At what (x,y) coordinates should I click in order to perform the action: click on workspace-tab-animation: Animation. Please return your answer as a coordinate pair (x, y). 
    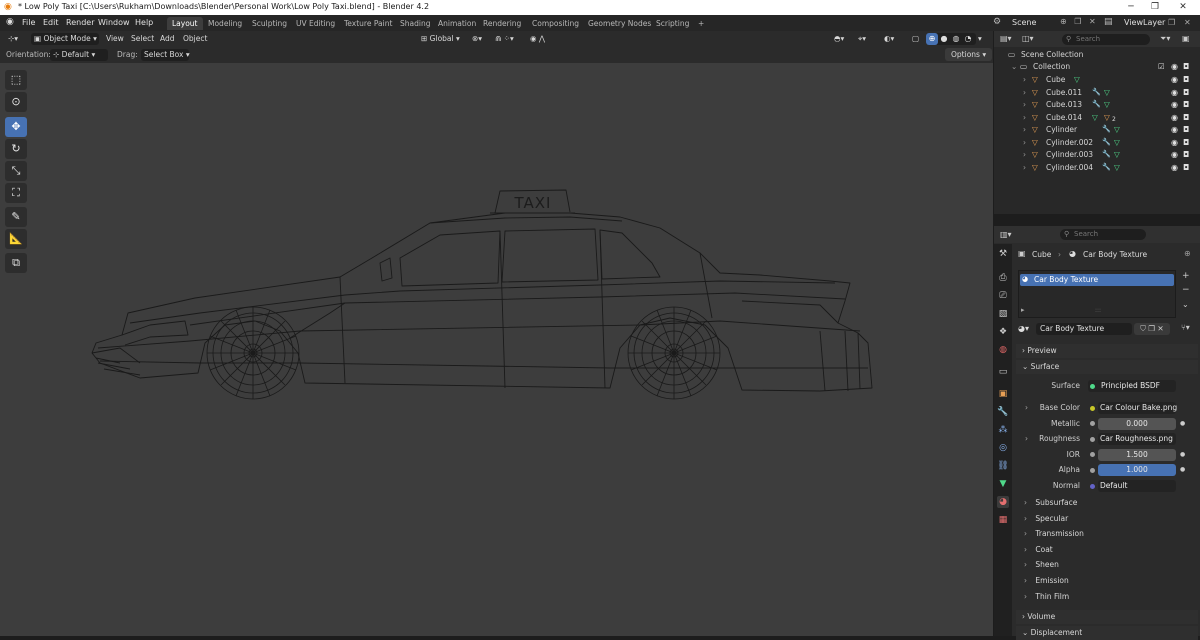
    Looking at the image, I should click on (457, 23).